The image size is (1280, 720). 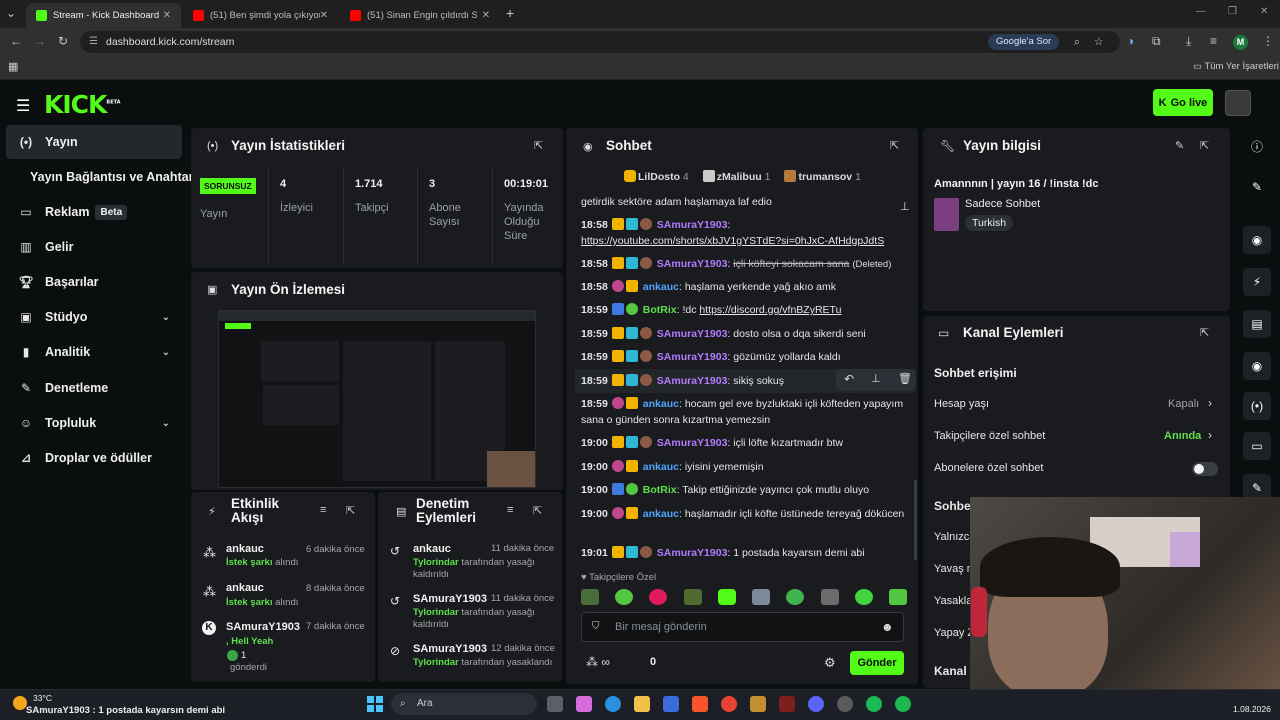 What do you see at coordinates (245, 549) in the screenshot?
I see `activity-user: ankauc` at bounding box center [245, 549].